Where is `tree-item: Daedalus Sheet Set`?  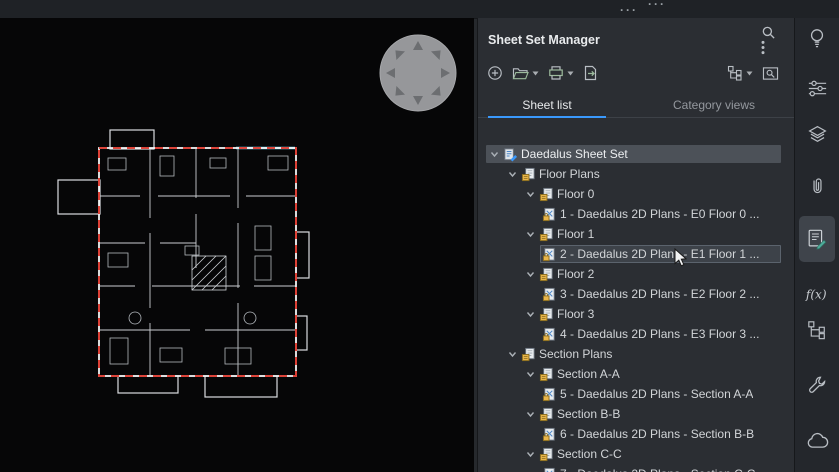 tree-item: Daedalus Sheet Set is located at coordinates (629, 154).